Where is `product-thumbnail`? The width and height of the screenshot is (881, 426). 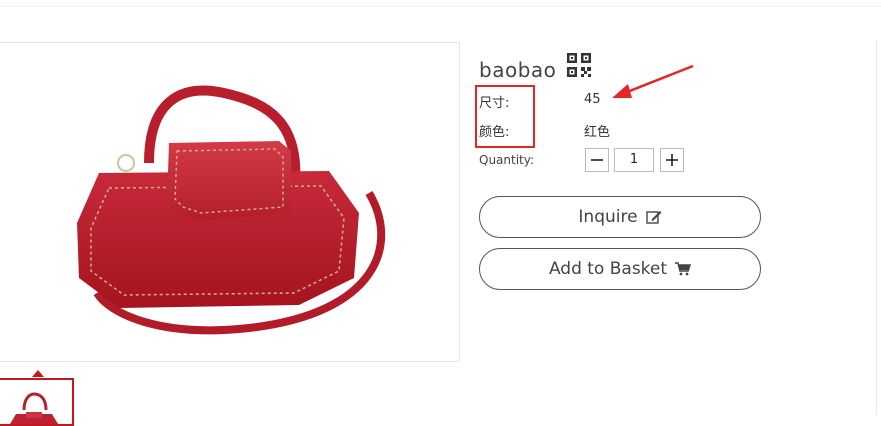 product-thumbnail is located at coordinates (37, 402).